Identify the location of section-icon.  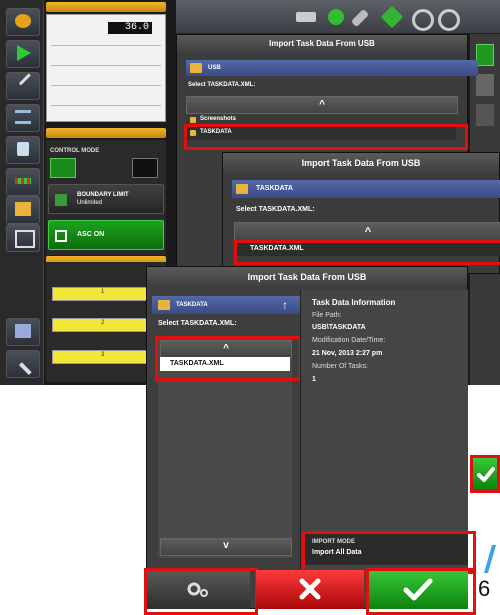
(23, 181).